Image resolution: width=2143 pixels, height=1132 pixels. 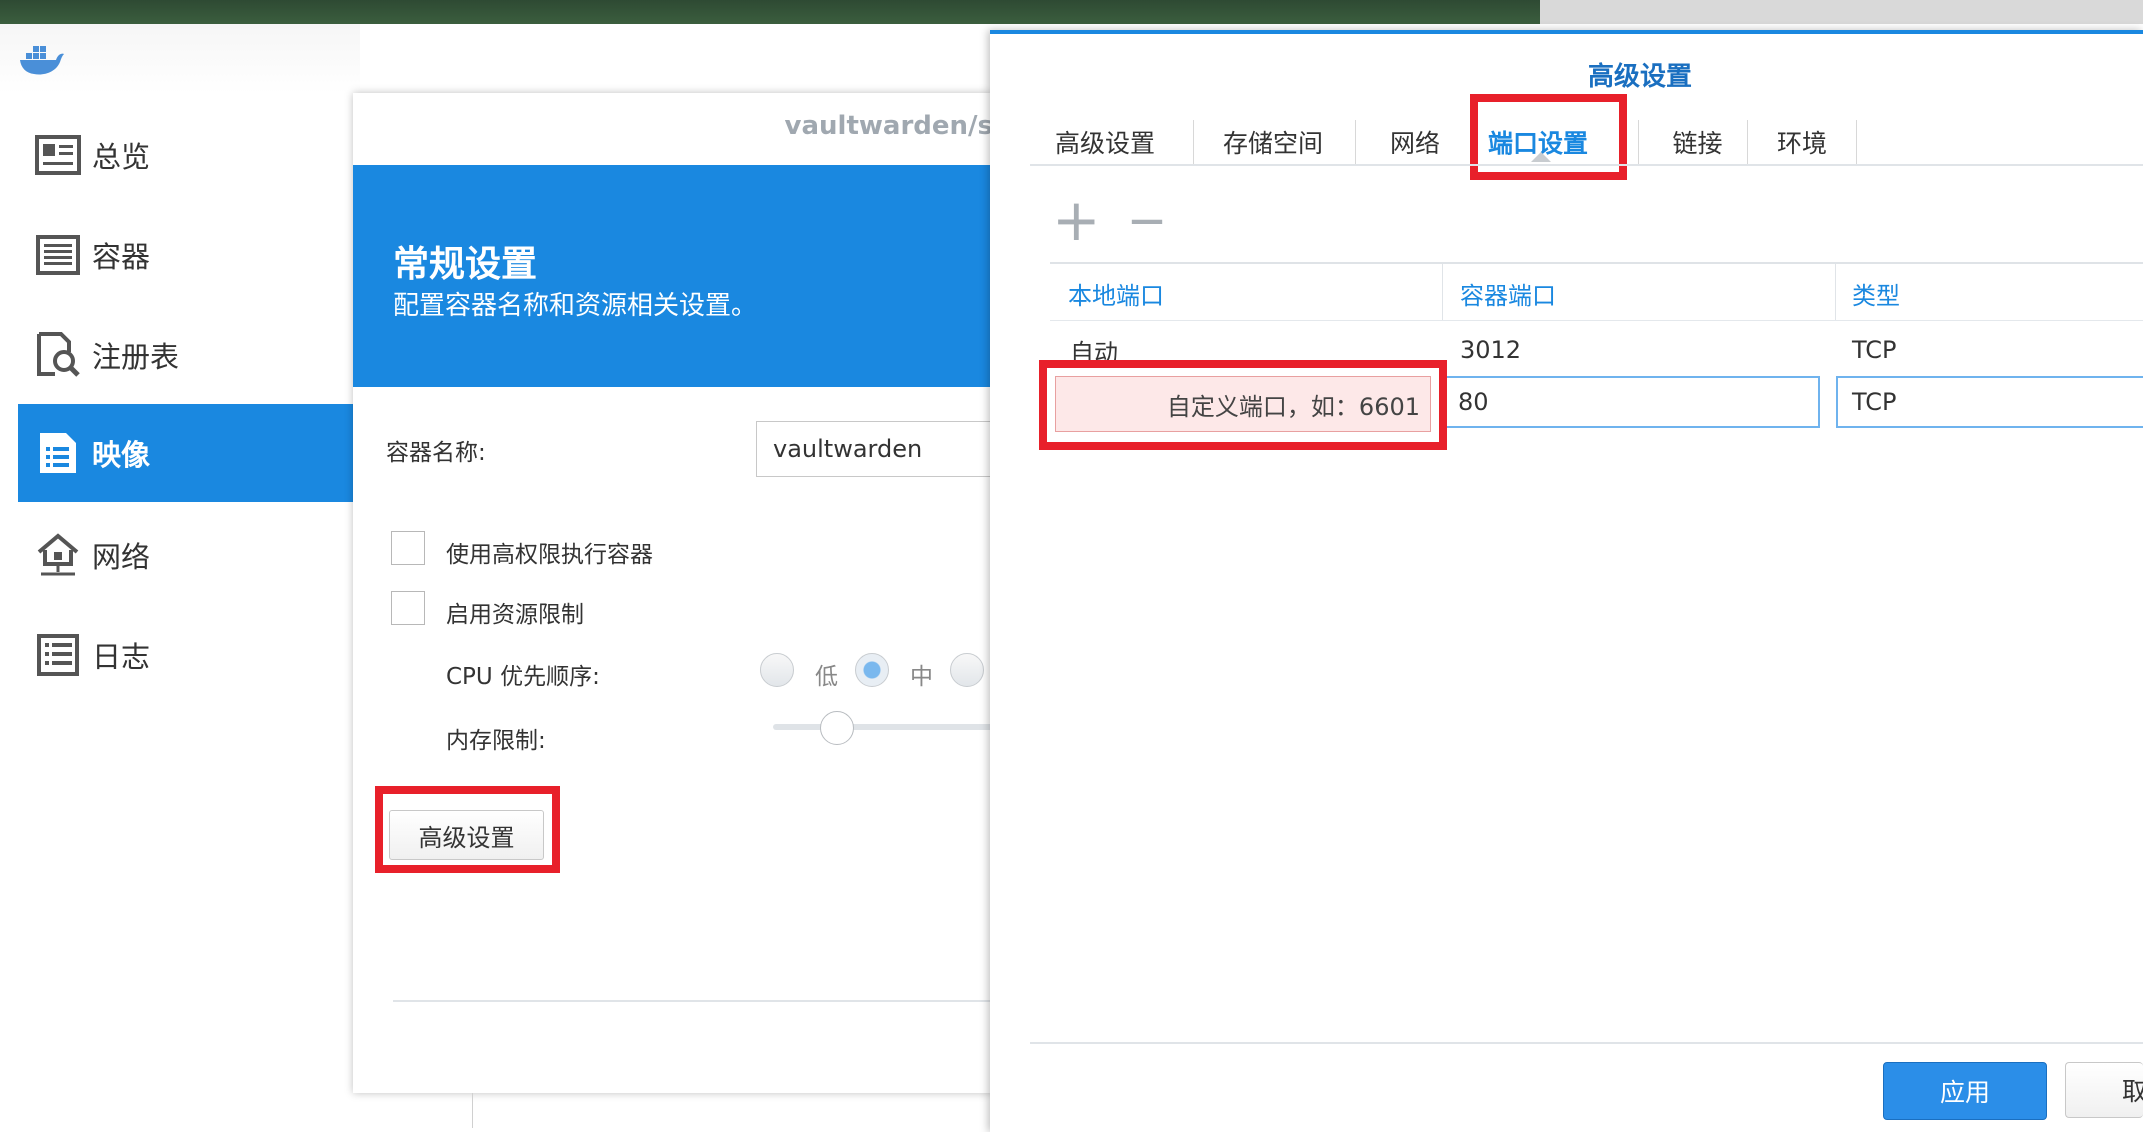 I want to click on cancel-button-label: 取消, so click(x=2132, y=1090).